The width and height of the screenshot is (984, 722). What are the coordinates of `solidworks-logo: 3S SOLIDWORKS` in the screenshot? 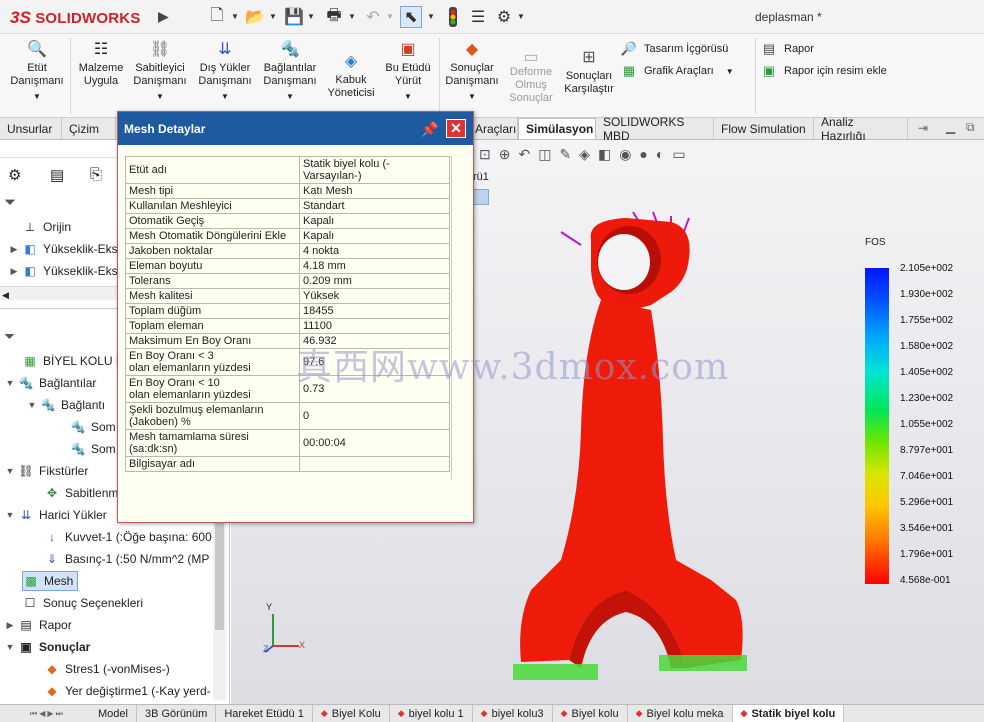 It's located at (75, 18).